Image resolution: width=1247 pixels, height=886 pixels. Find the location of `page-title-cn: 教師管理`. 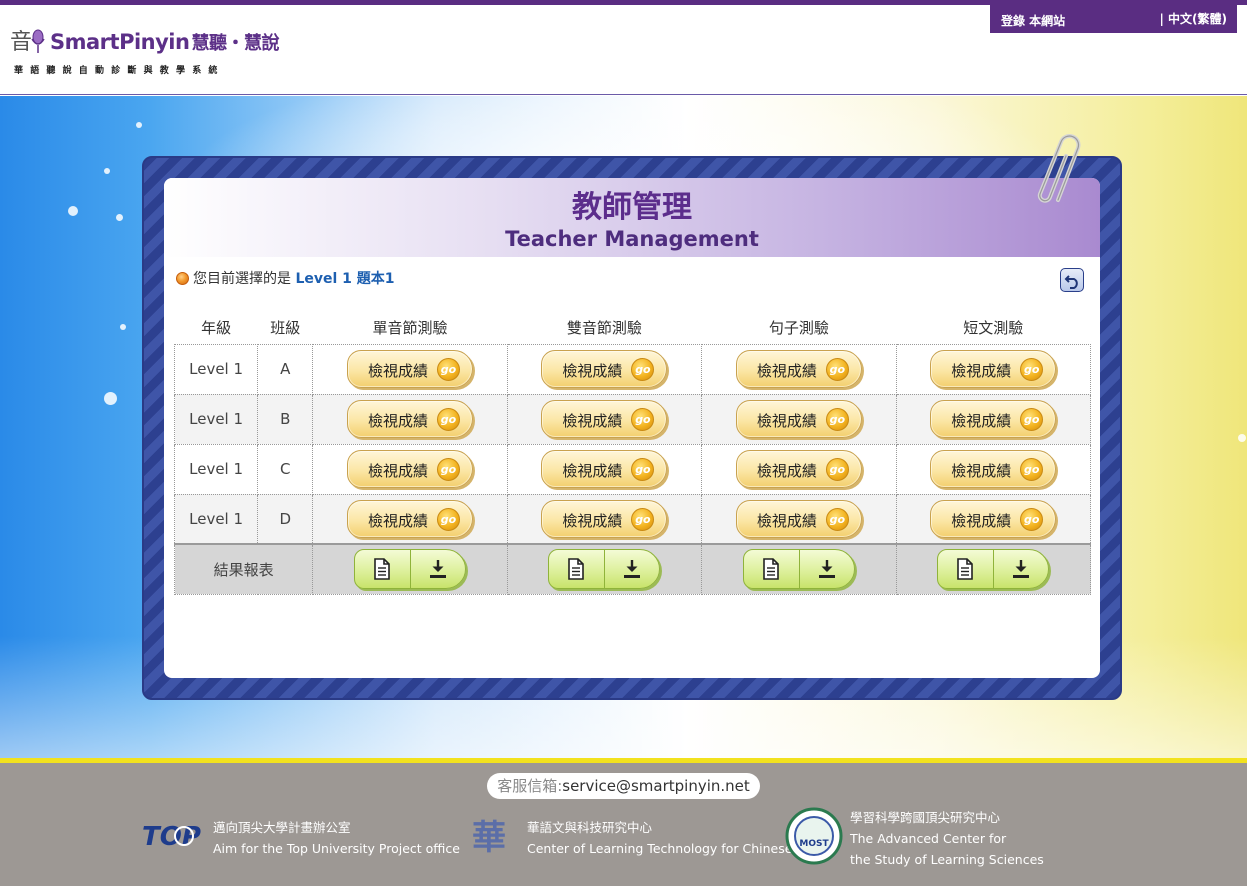

page-title-cn: 教師管理 is located at coordinates (632, 207).